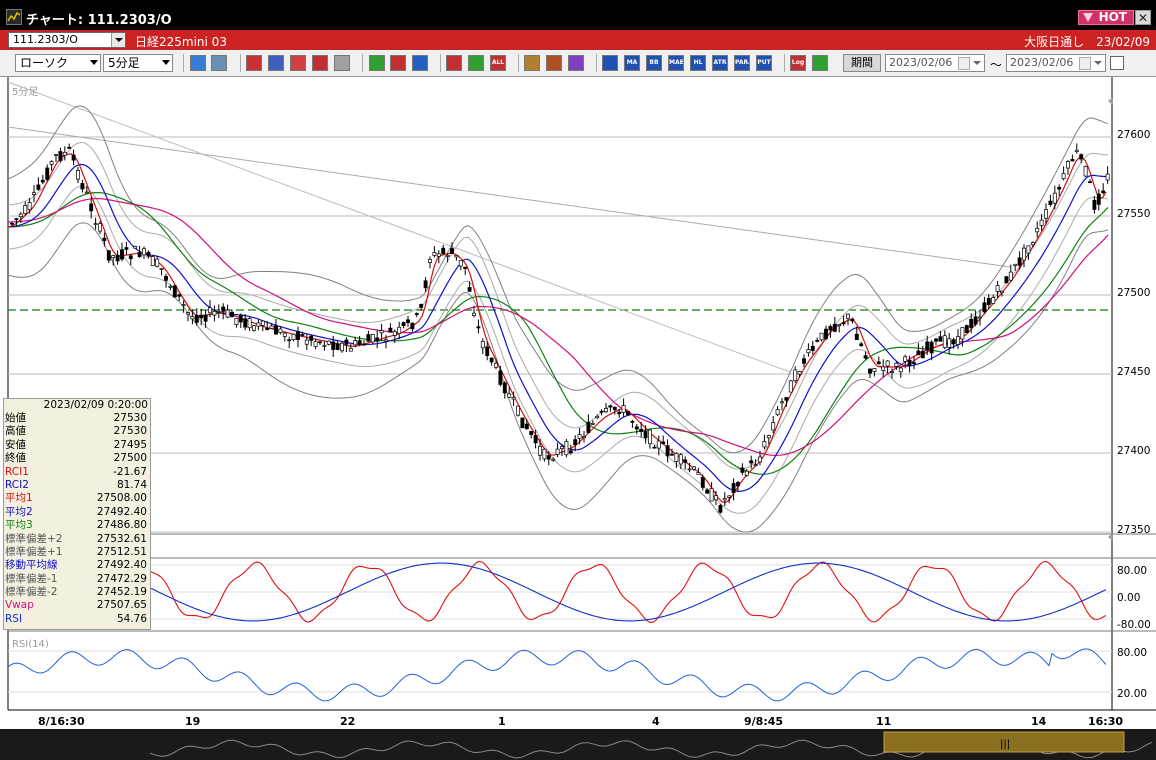 This screenshot has width=1156, height=760. What do you see at coordinates (554, 63) in the screenshot?
I see `brush-button` at bounding box center [554, 63].